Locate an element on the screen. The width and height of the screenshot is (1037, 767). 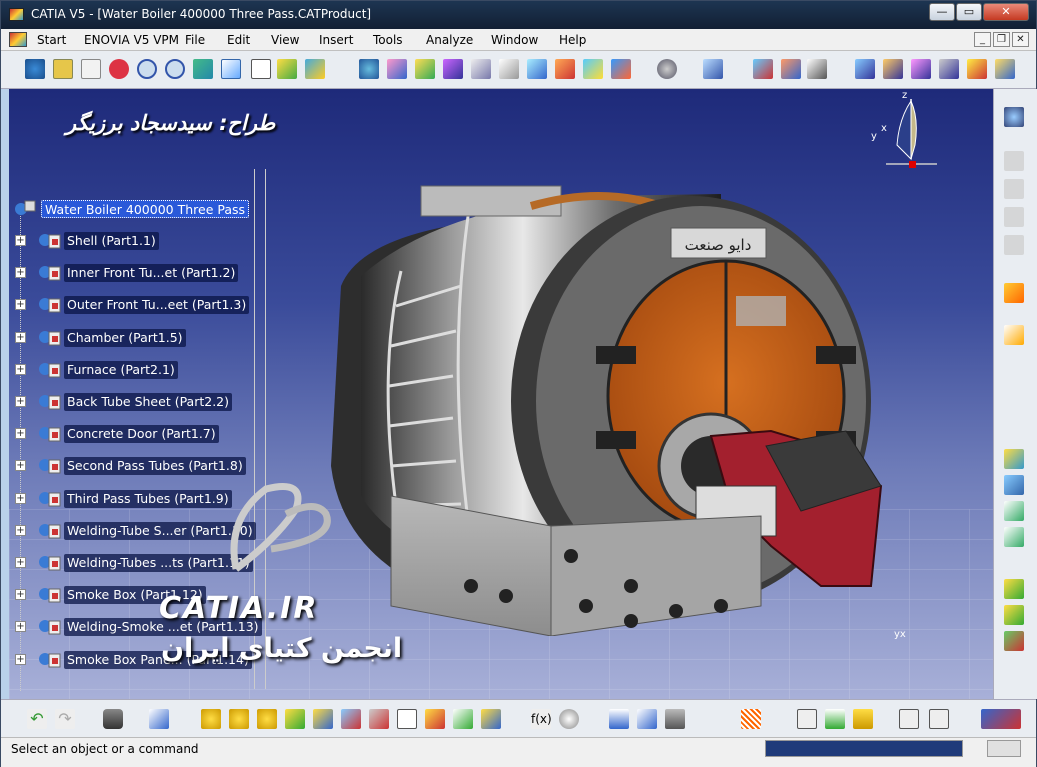
rotate-icon is located at coordinates (119, 69).